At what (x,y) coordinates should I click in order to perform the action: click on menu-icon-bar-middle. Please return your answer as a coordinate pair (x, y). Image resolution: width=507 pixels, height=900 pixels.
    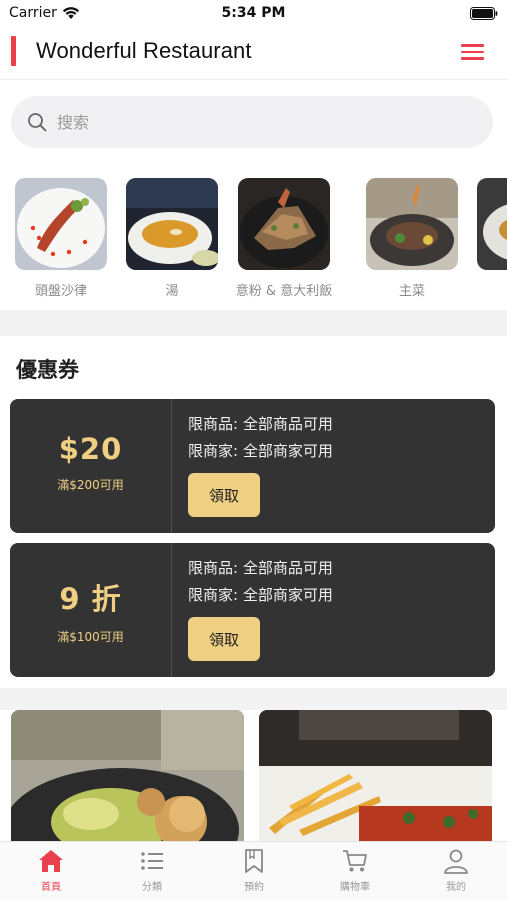
    Looking at the image, I should click on (472, 51).